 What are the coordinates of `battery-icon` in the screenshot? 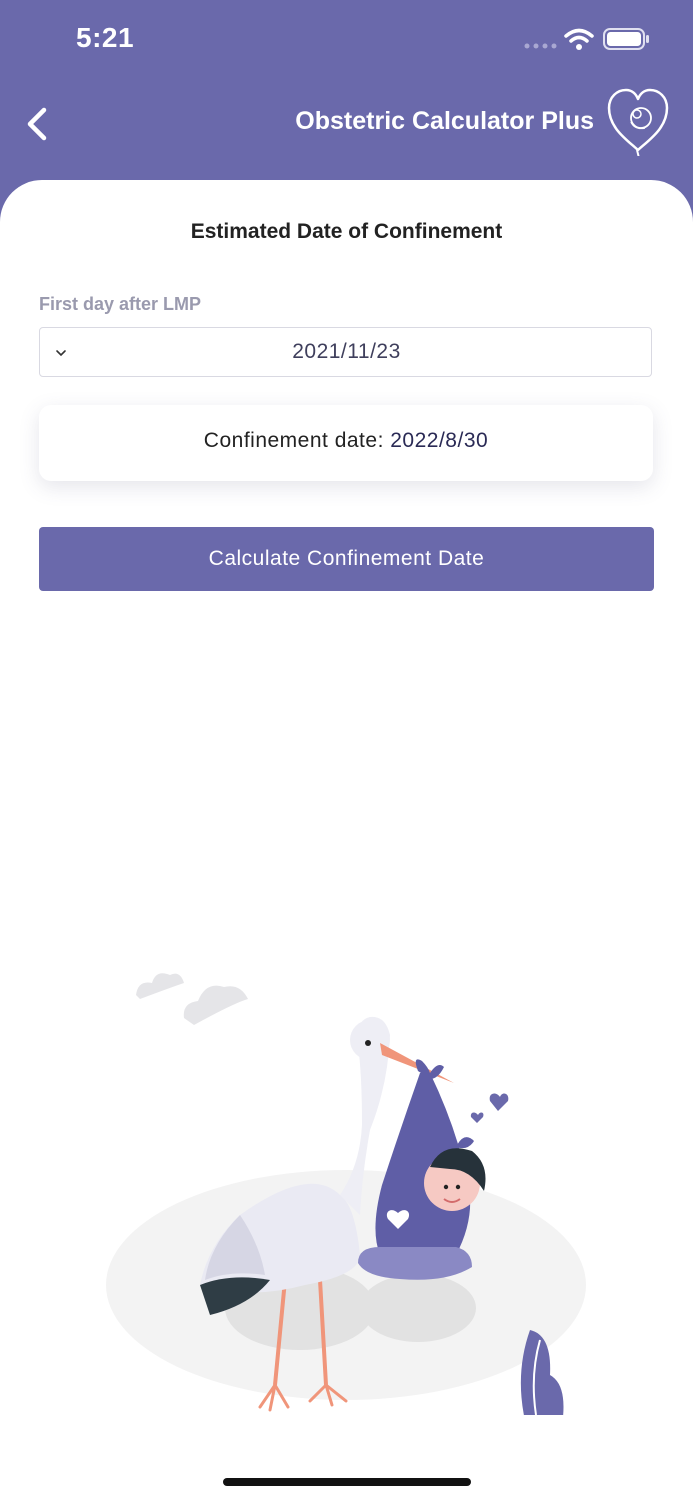 It's located at (626, 39).